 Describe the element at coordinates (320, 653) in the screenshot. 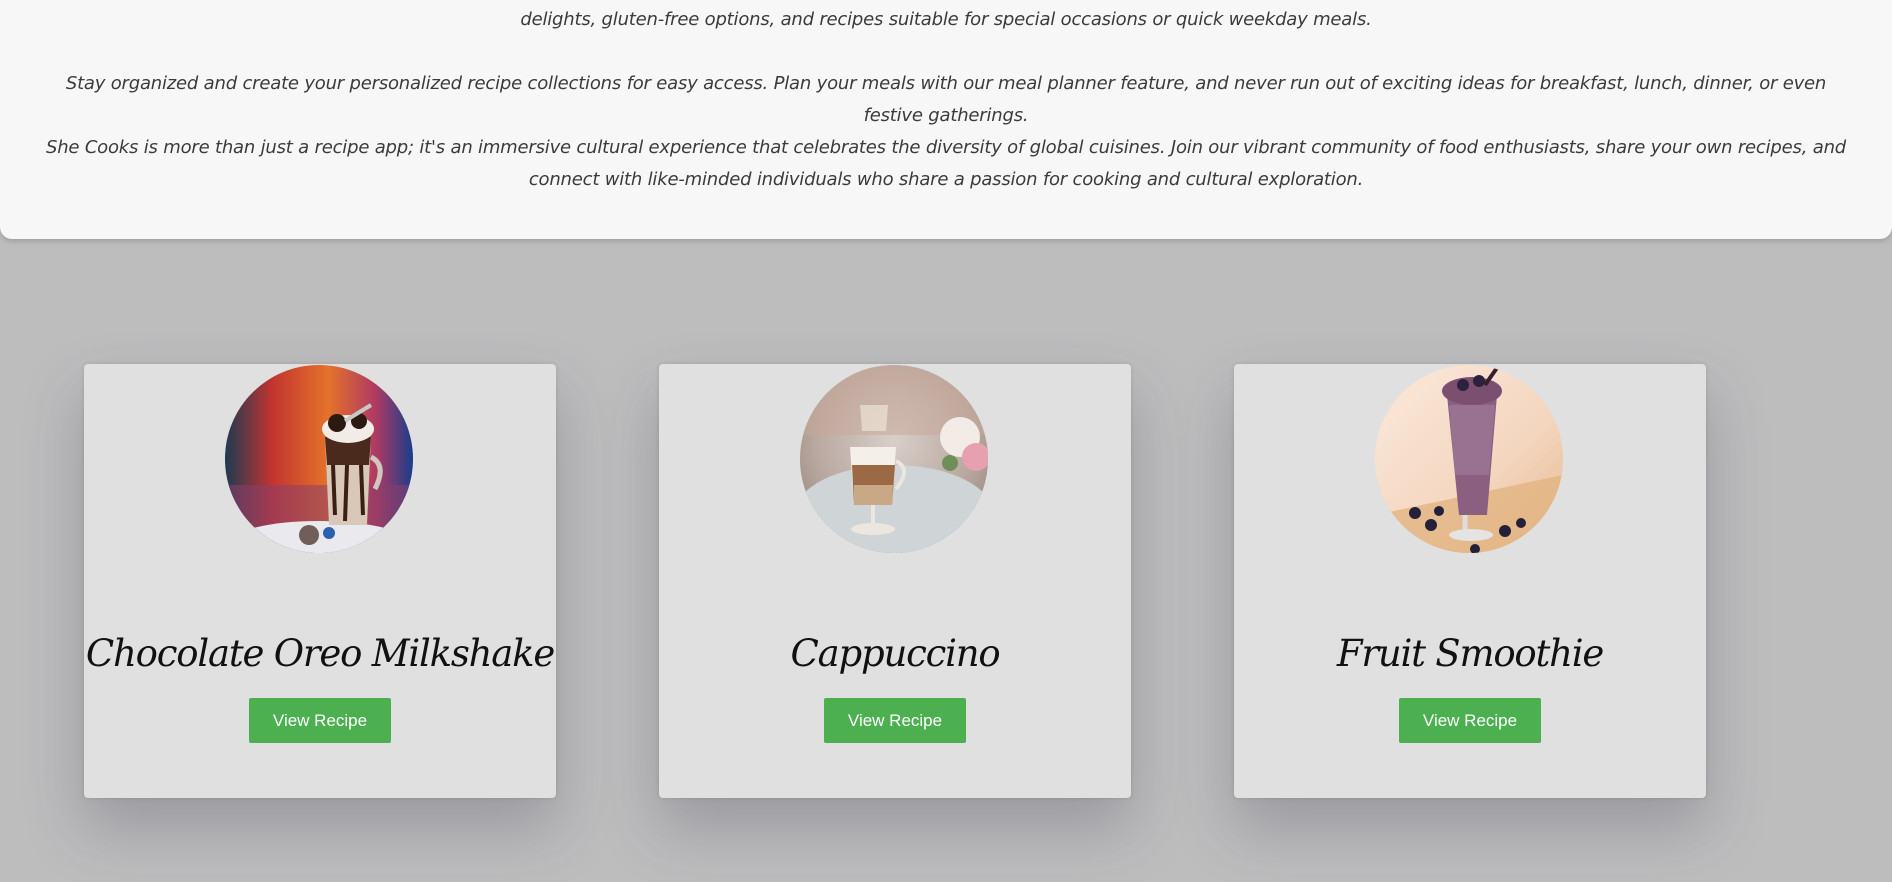

I see `recipe-title: Chocolate Oreo Milkshake` at that location.